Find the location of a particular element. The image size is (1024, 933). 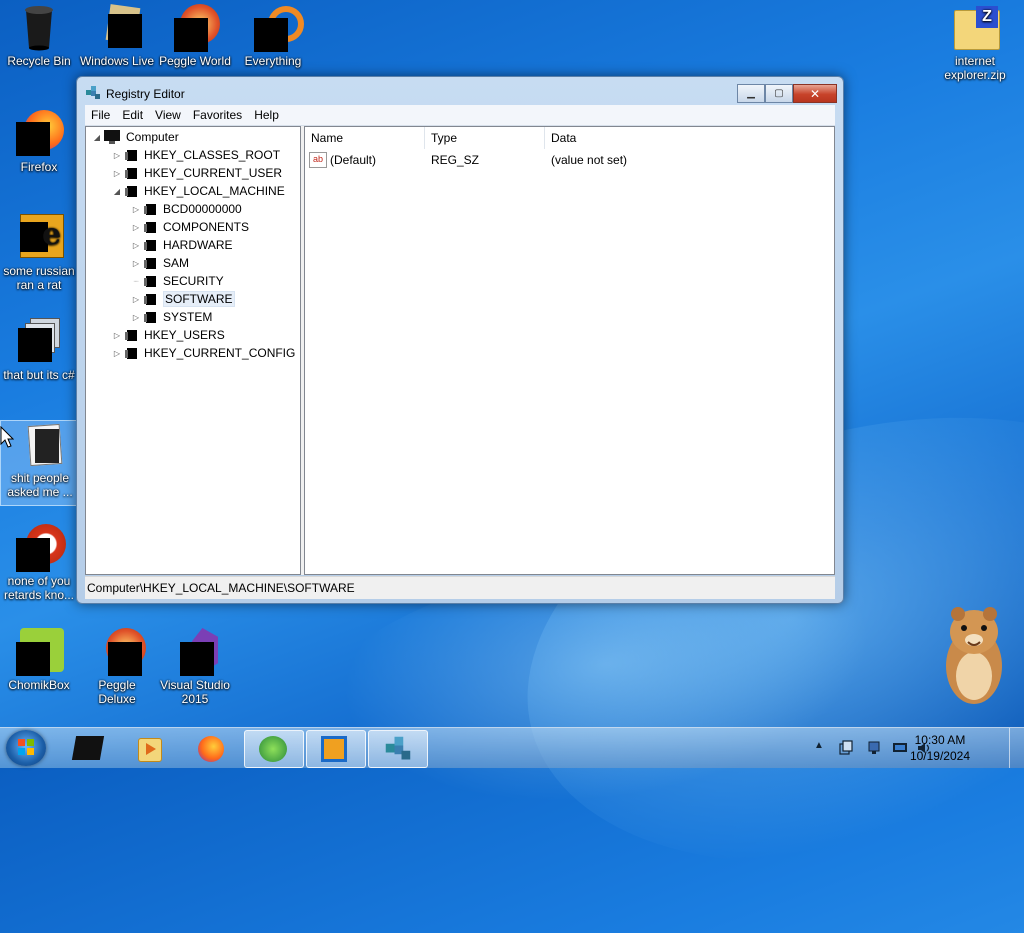

ie-icon: e is located at coordinates (40, 237).